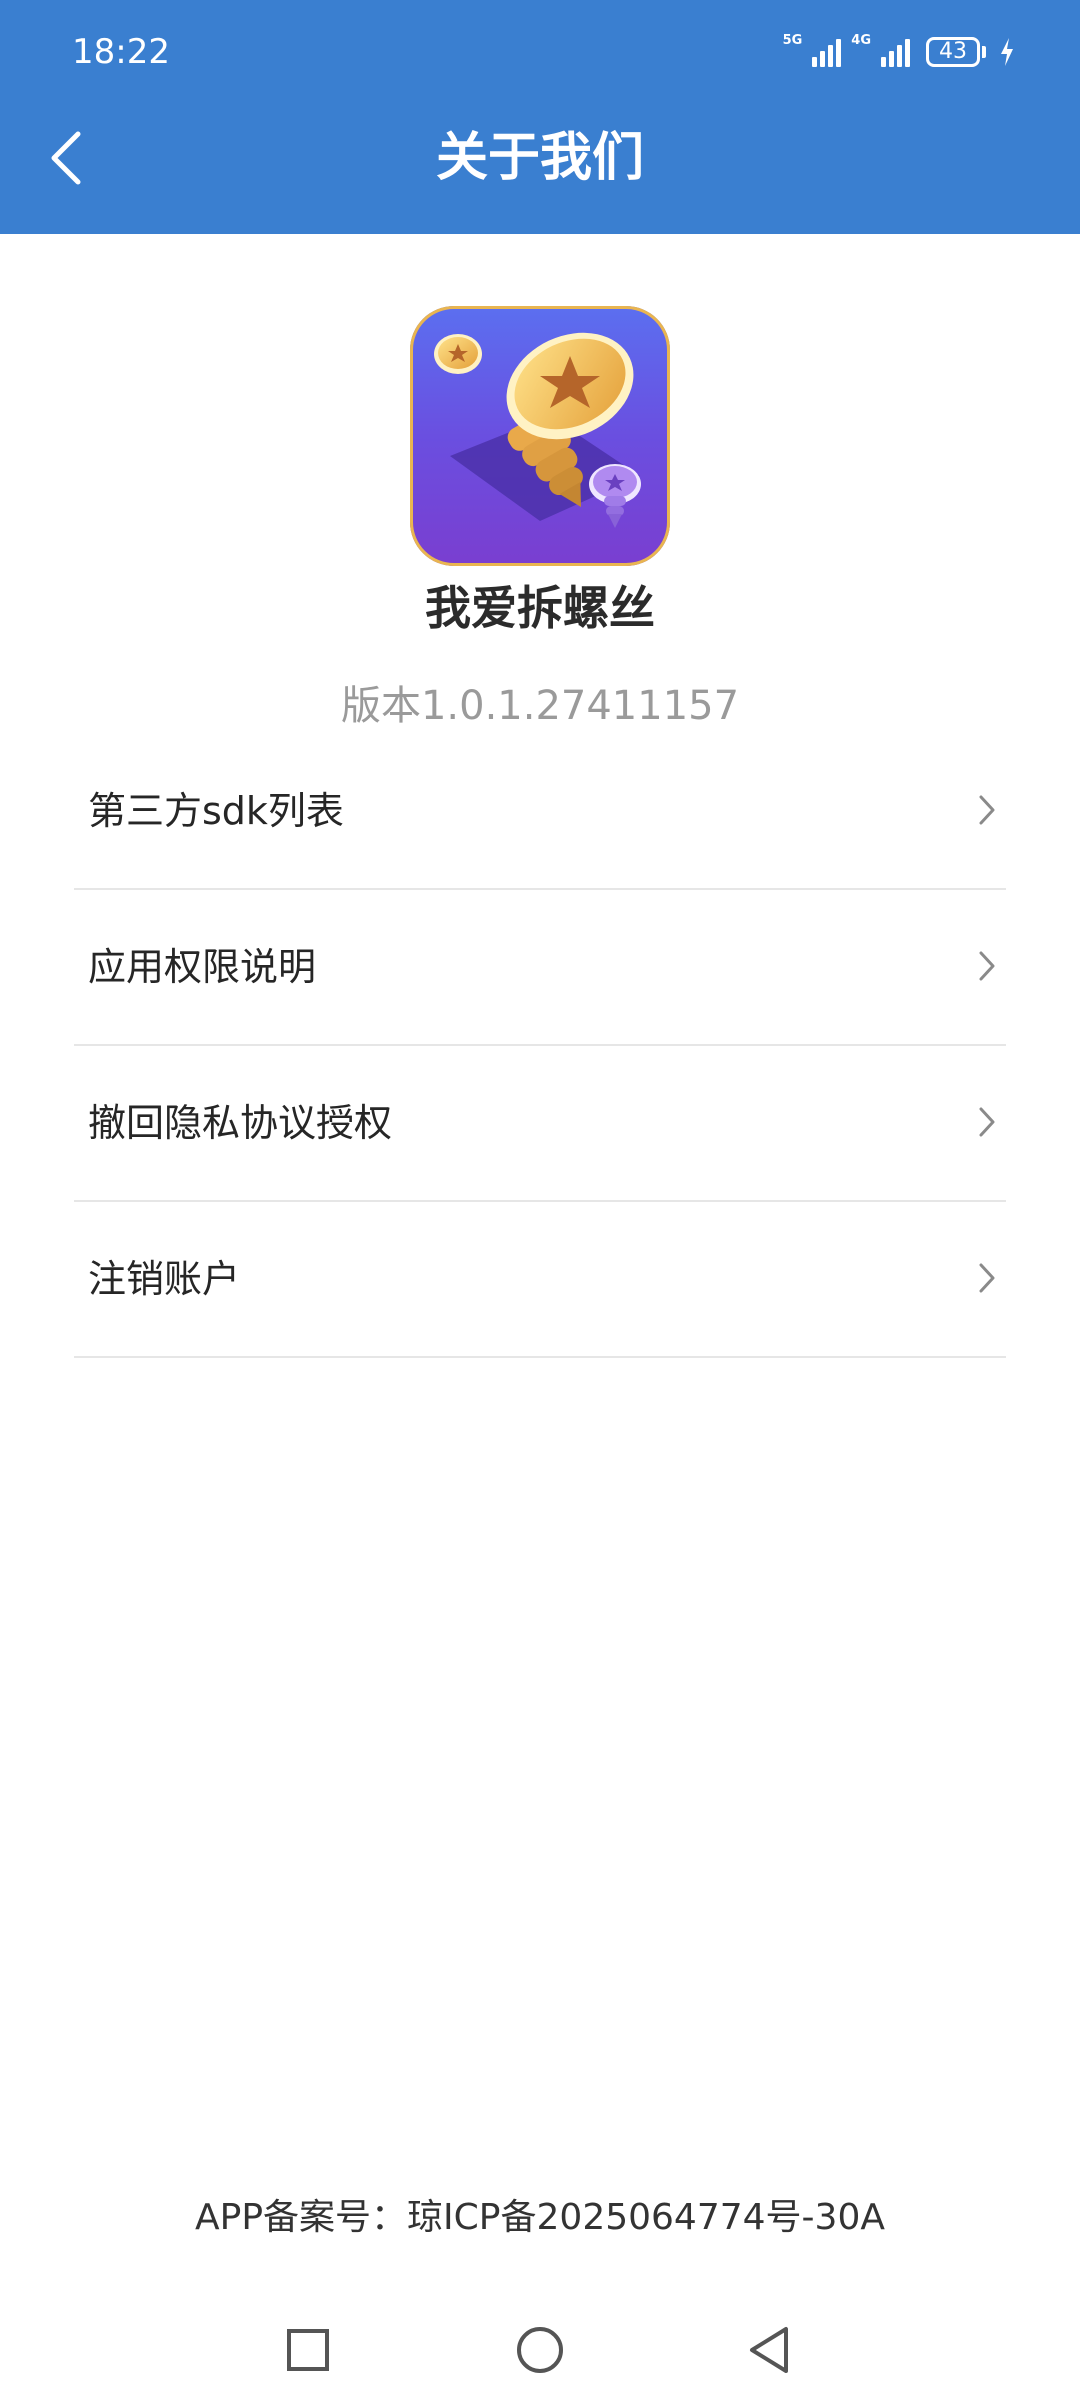 The width and height of the screenshot is (1080, 2400). I want to click on status-time: 18:22, so click(121, 52).